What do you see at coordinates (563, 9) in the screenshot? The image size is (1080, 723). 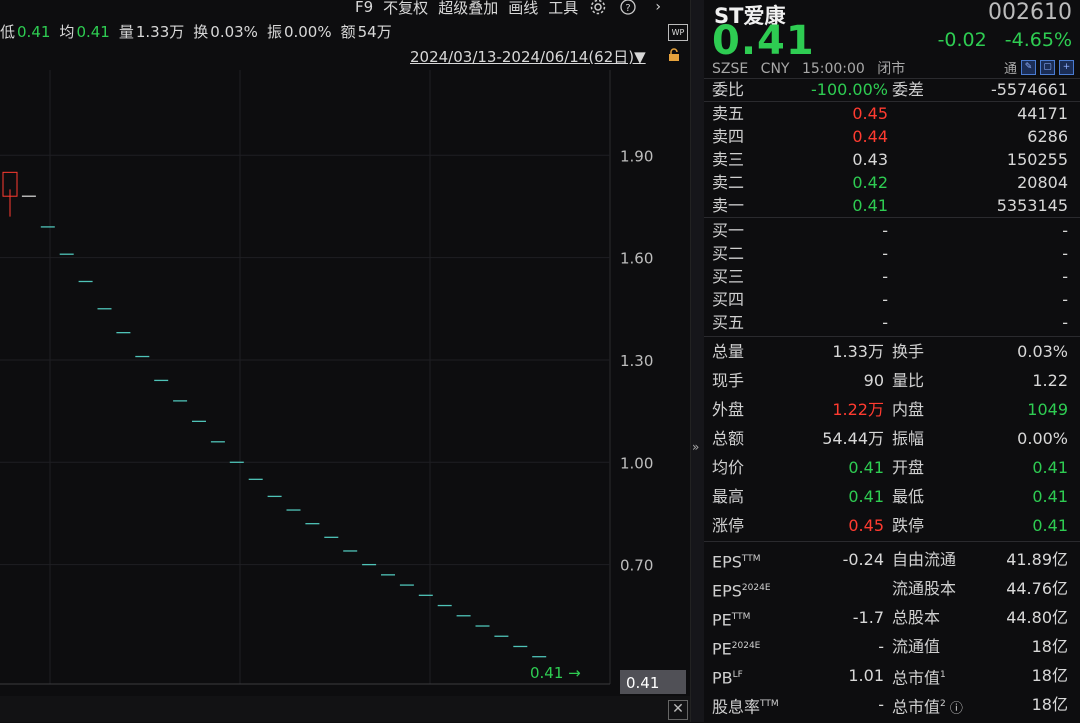 I see `toolbar-tools: 工具` at bounding box center [563, 9].